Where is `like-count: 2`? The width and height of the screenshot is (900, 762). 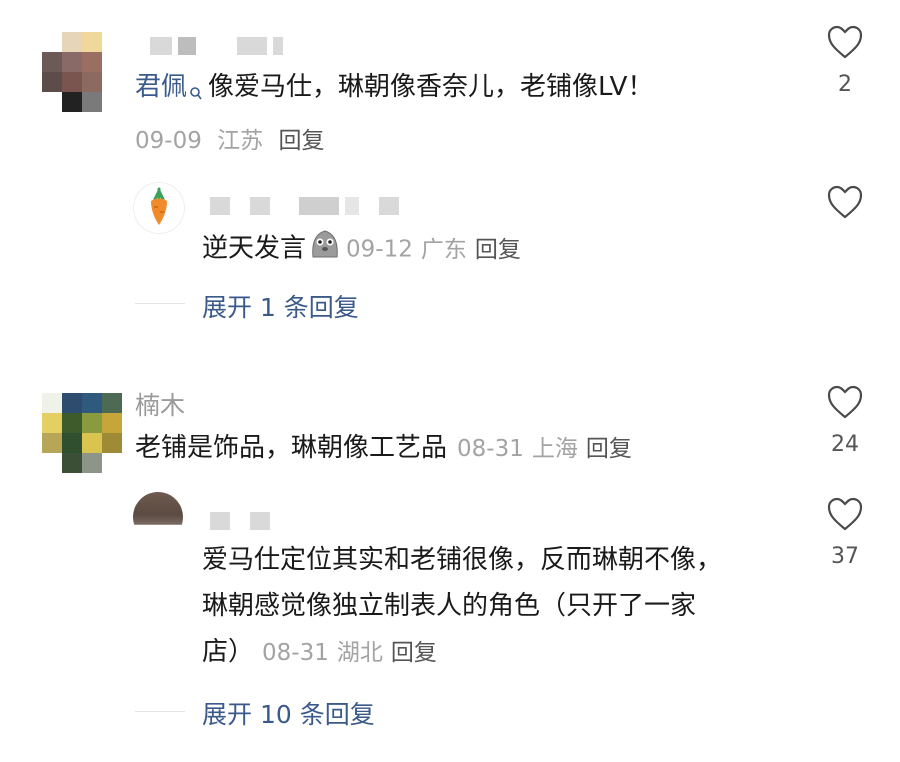 like-count: 2 is located at coordinates (845, 84).